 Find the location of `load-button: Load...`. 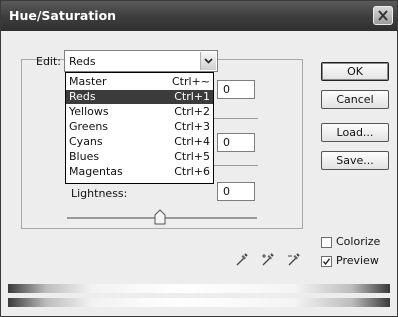

load-button: Load... is located at coordinates (355, 132).